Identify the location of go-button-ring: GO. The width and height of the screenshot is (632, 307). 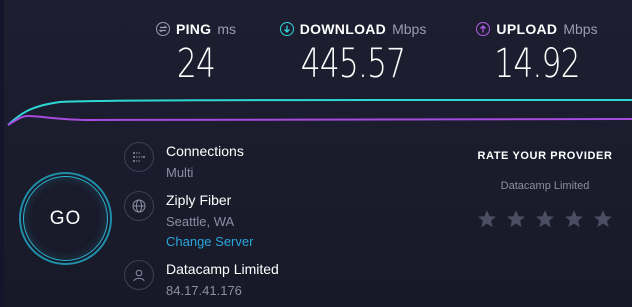
(65, 218).